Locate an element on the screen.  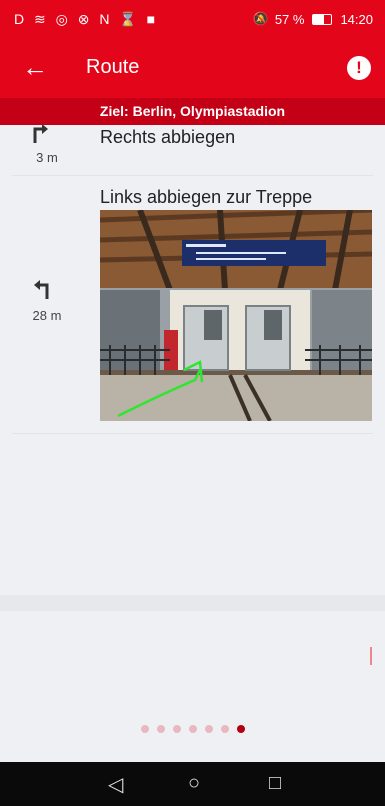
app-bar: ← Route ! is located at coordinates (192, 69).